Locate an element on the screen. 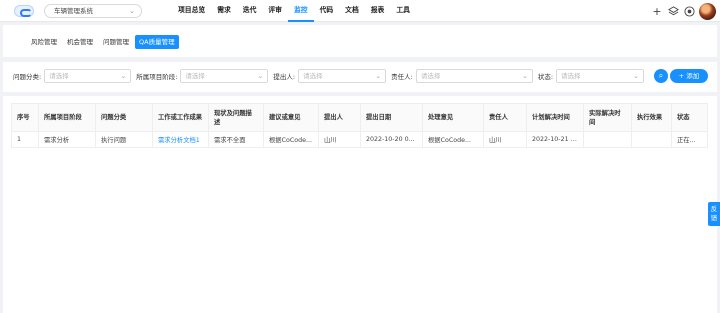  nav-item-code: 代码 is located at coordinates (327, 11).